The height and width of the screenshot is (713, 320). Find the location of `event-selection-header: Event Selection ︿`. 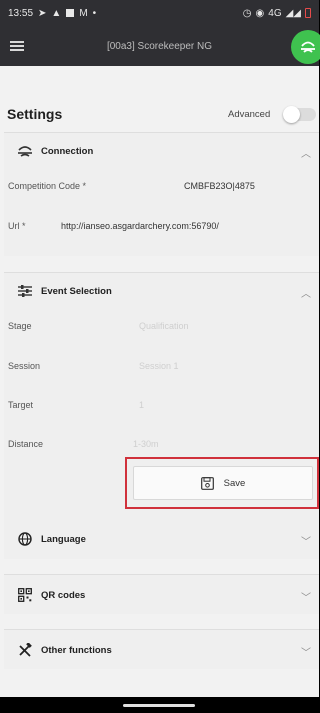

event-selection-header: Event Selection ︿ is located at coordinates (161, 291).